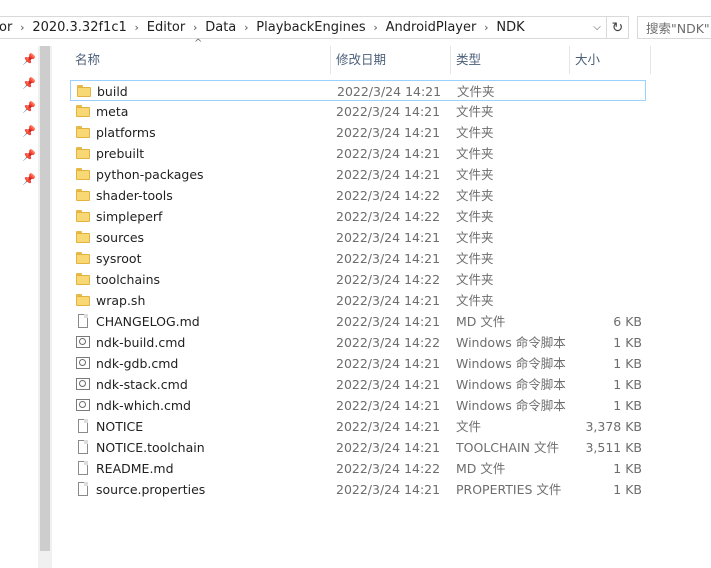 The height and width of the screenshot is (568, 711). What do you see at coordinates (134, 195) in the screenshot?
I see `file-name: shader-tools` at bounding box center [134, 195].